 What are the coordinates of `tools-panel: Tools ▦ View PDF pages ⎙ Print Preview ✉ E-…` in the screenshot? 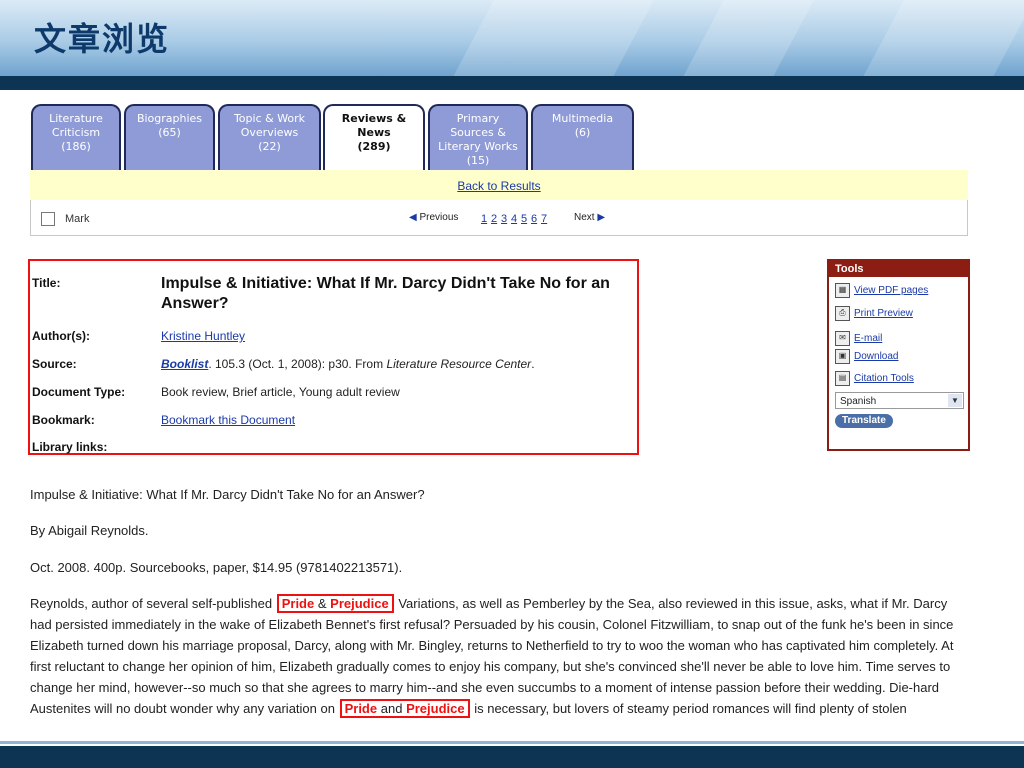 It's located at (898, 355).